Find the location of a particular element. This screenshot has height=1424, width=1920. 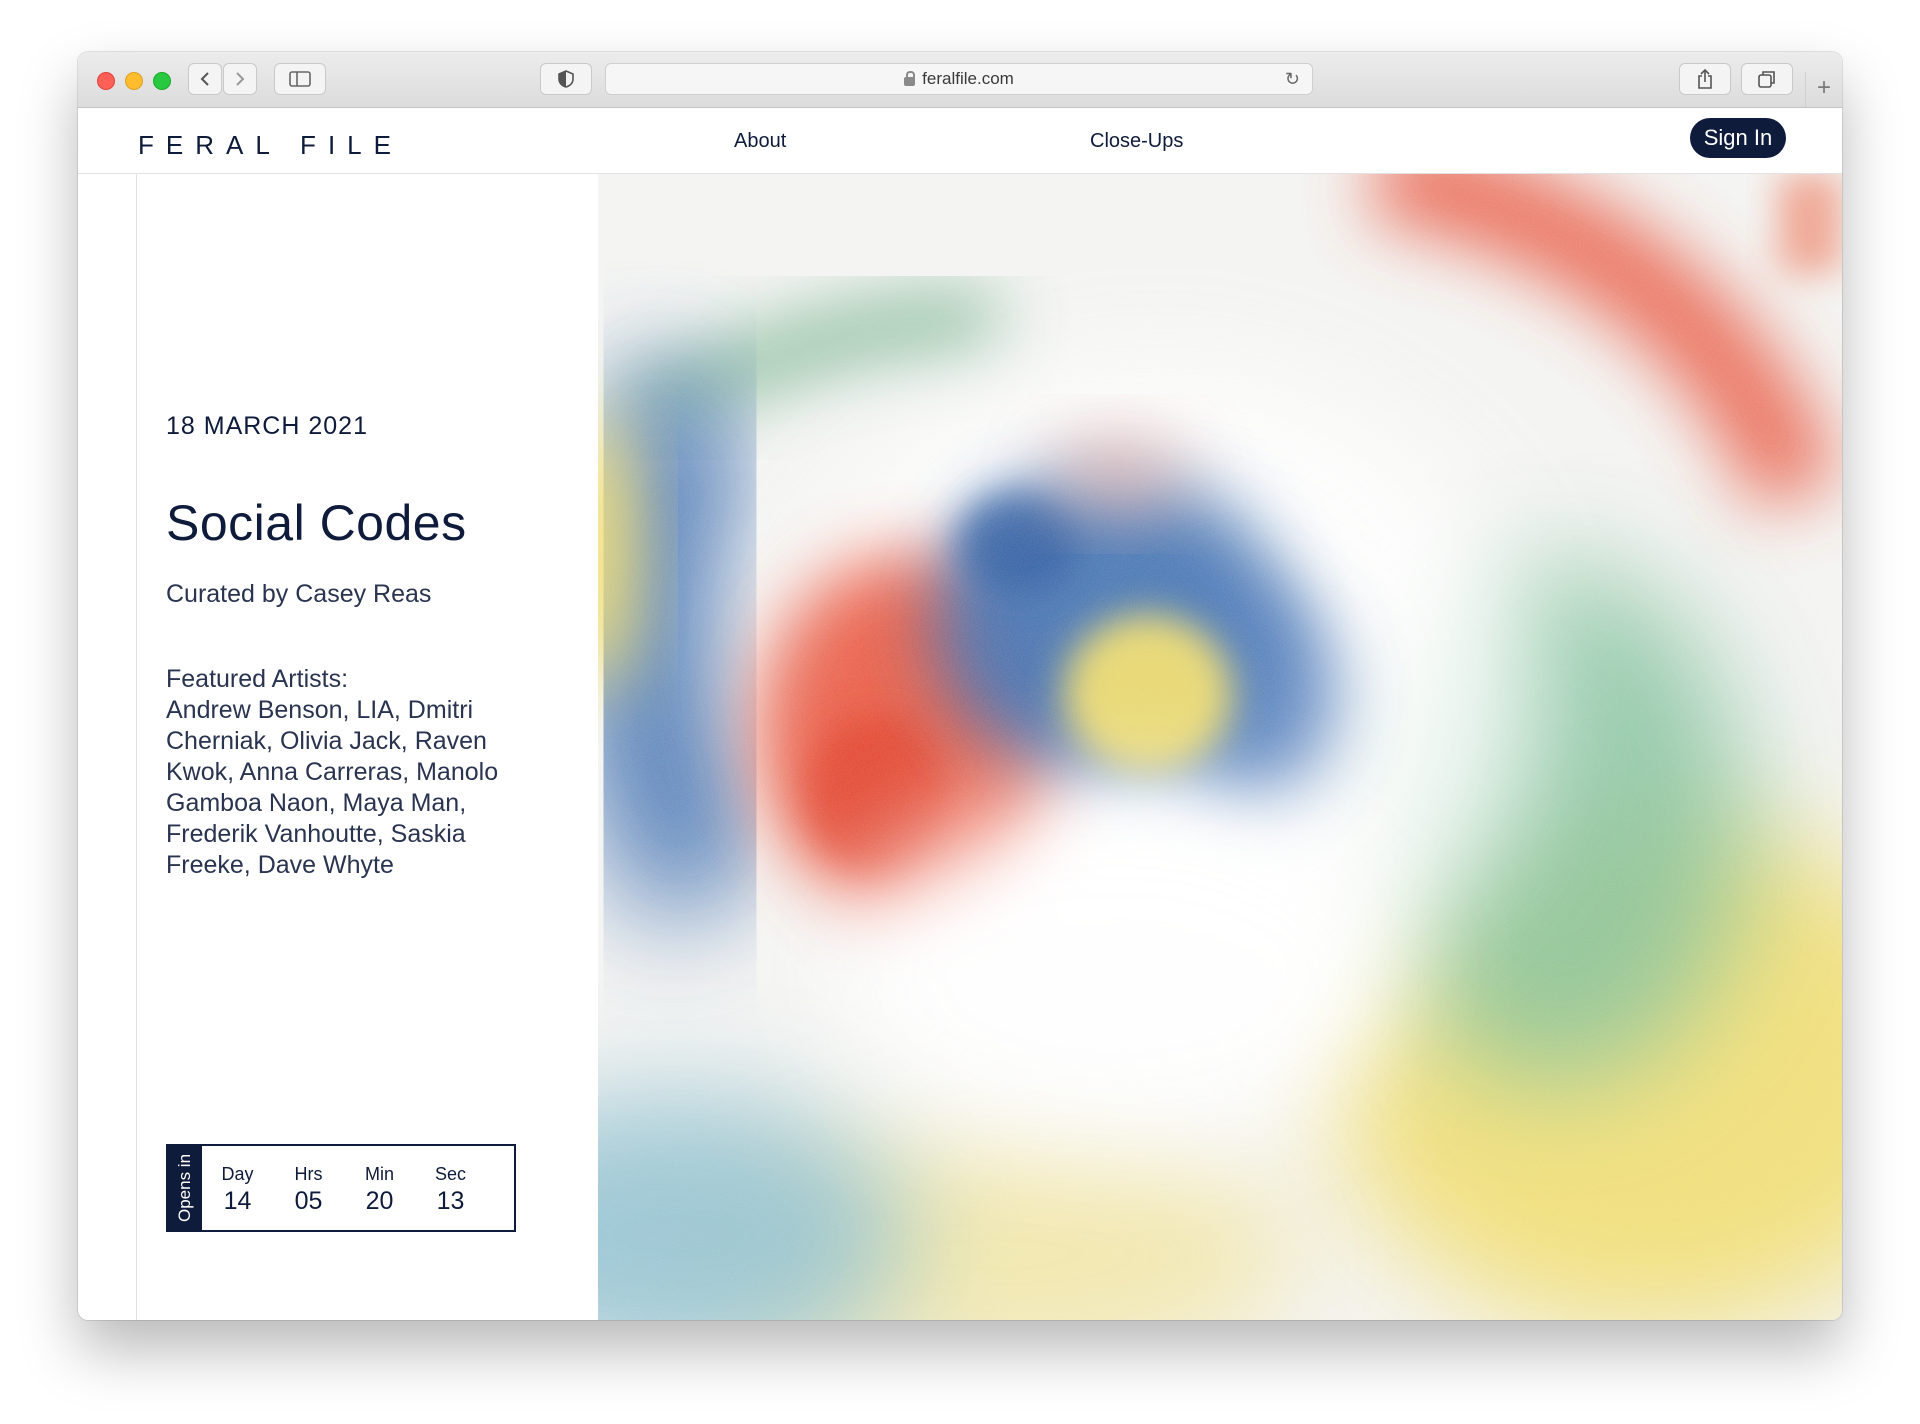

tab-overview-button is located at coordinates (1767, 79).